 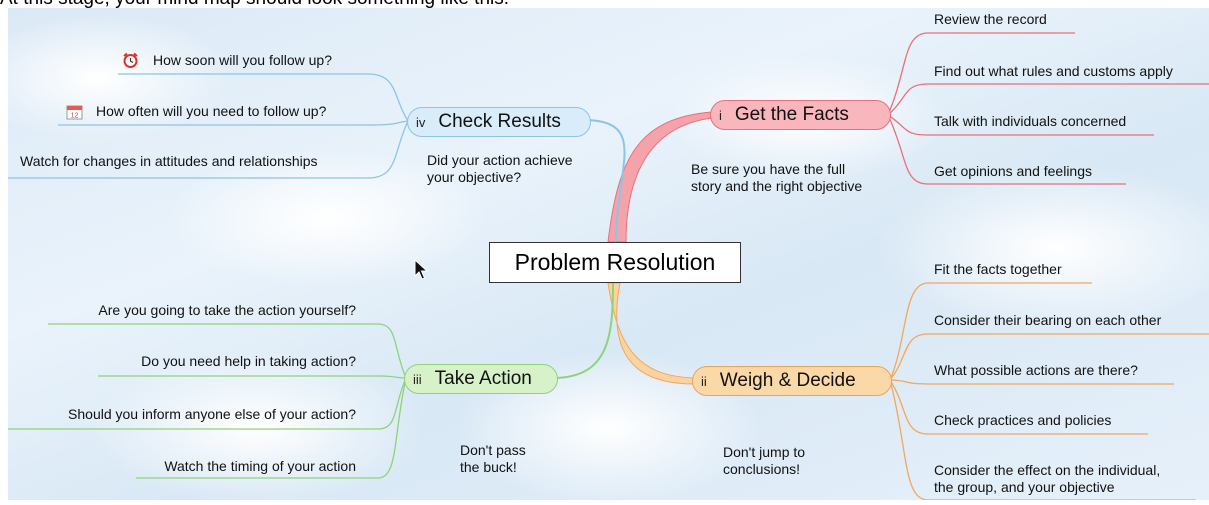 What do you see at coordinates (1053, 71) in the screenshot?
I see `facts-item: Find out what rules and customs apply` at bounding box center [1053, 71].